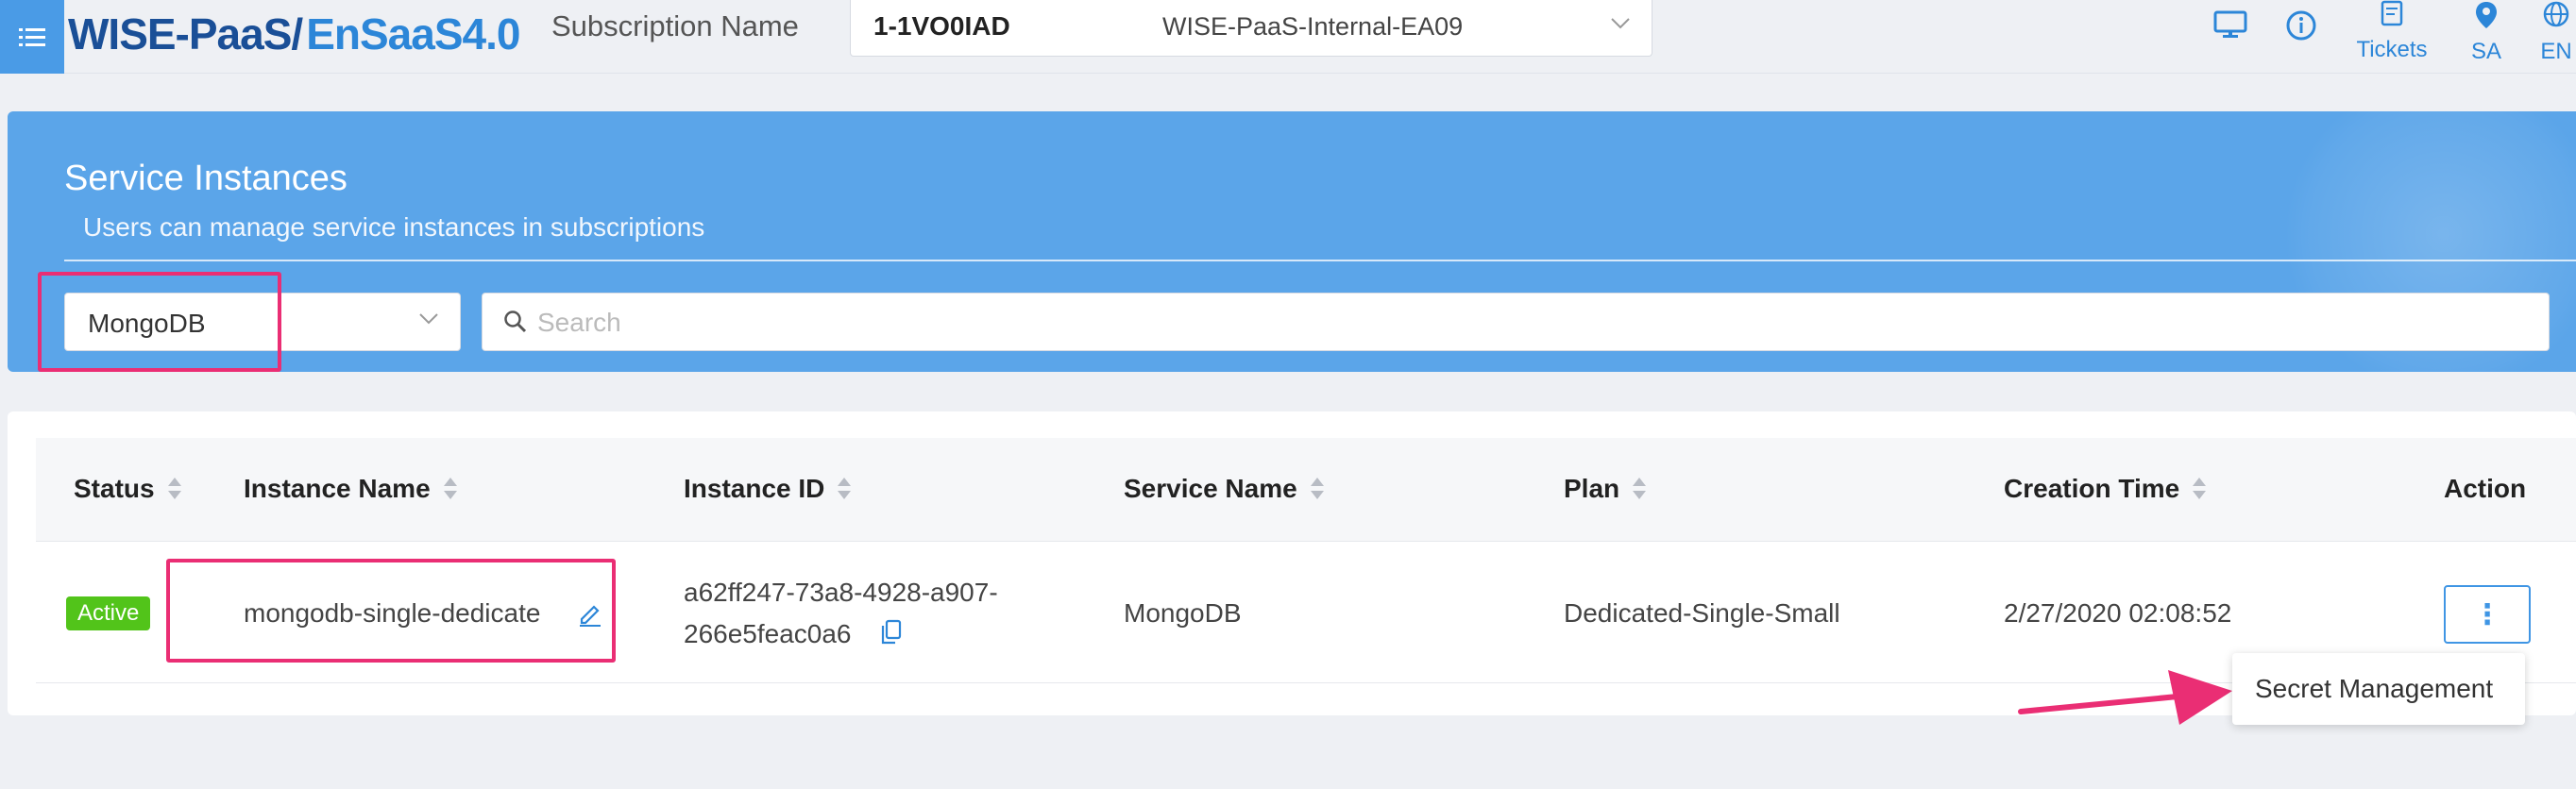 This screenshot has width=2576, height=789. Describe the element at coordinates (1210, 488) in the screenshot. I see `column-service-name-label: Service Name` at that location.